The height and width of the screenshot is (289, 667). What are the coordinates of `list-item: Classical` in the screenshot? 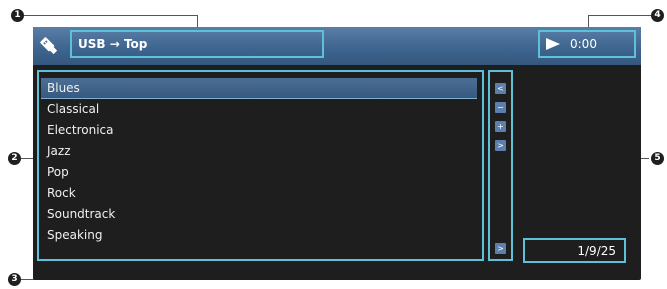 It's located at (259, 109).